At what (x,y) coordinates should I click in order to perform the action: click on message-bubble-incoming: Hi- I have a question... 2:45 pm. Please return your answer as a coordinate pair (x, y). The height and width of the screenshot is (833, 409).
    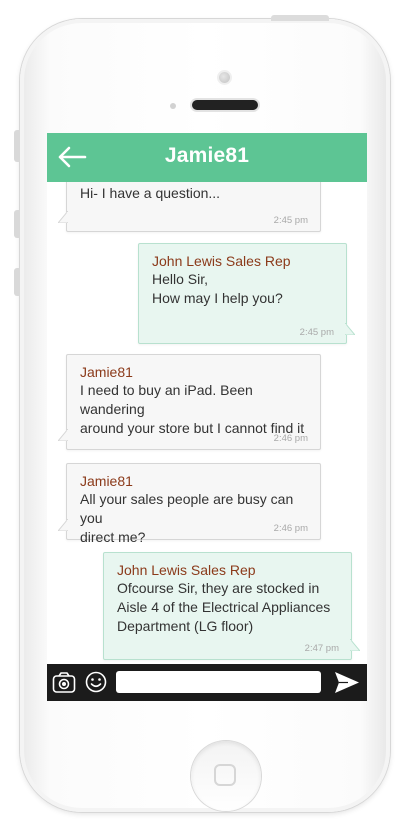
    Looking at the image, I should click on (189, 207).